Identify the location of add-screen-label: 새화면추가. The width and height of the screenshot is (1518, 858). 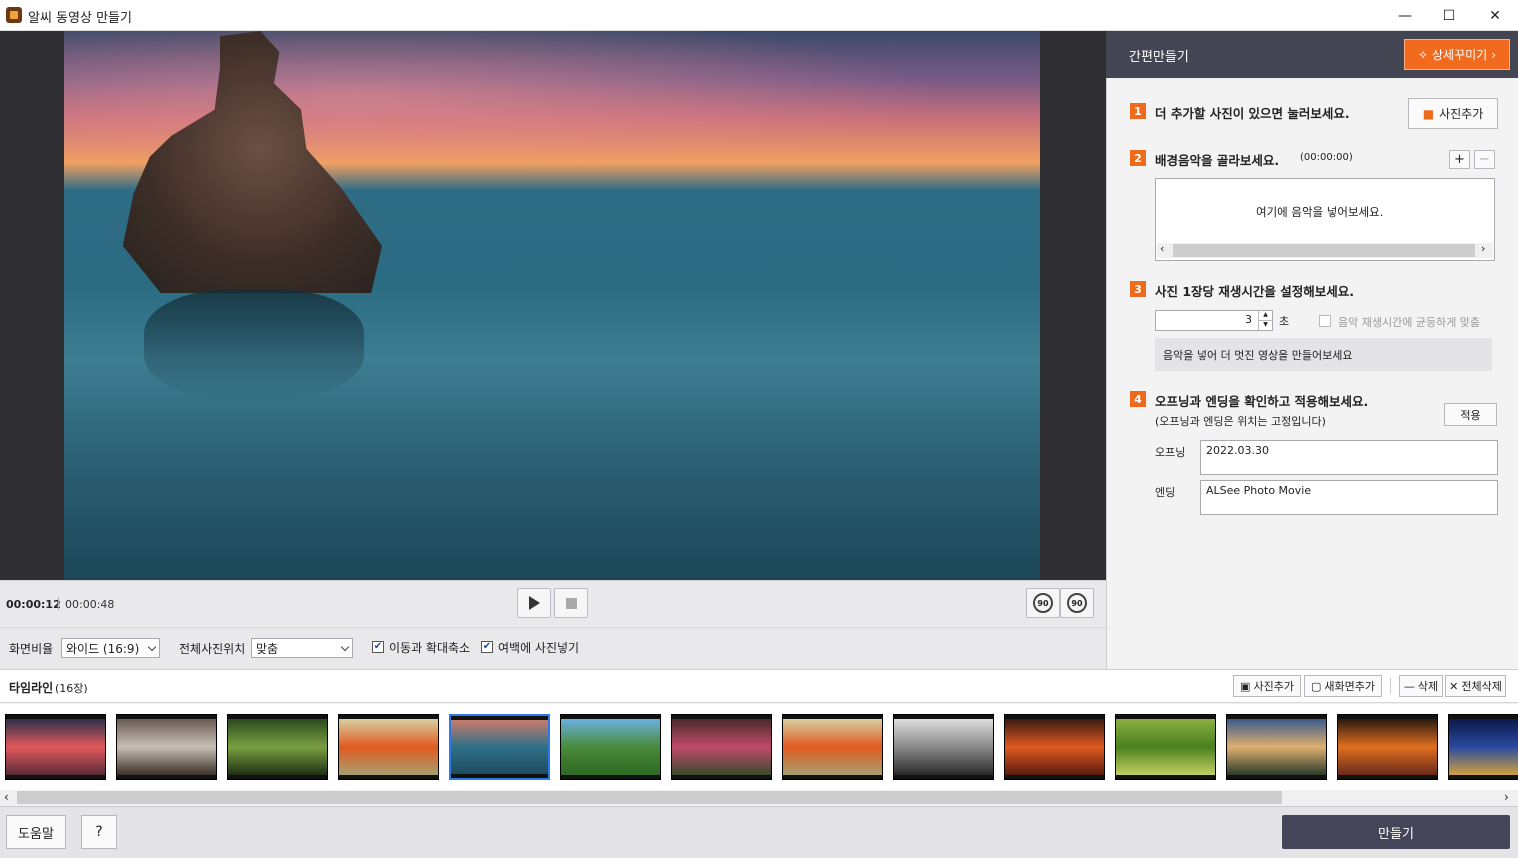
(1349, 686).